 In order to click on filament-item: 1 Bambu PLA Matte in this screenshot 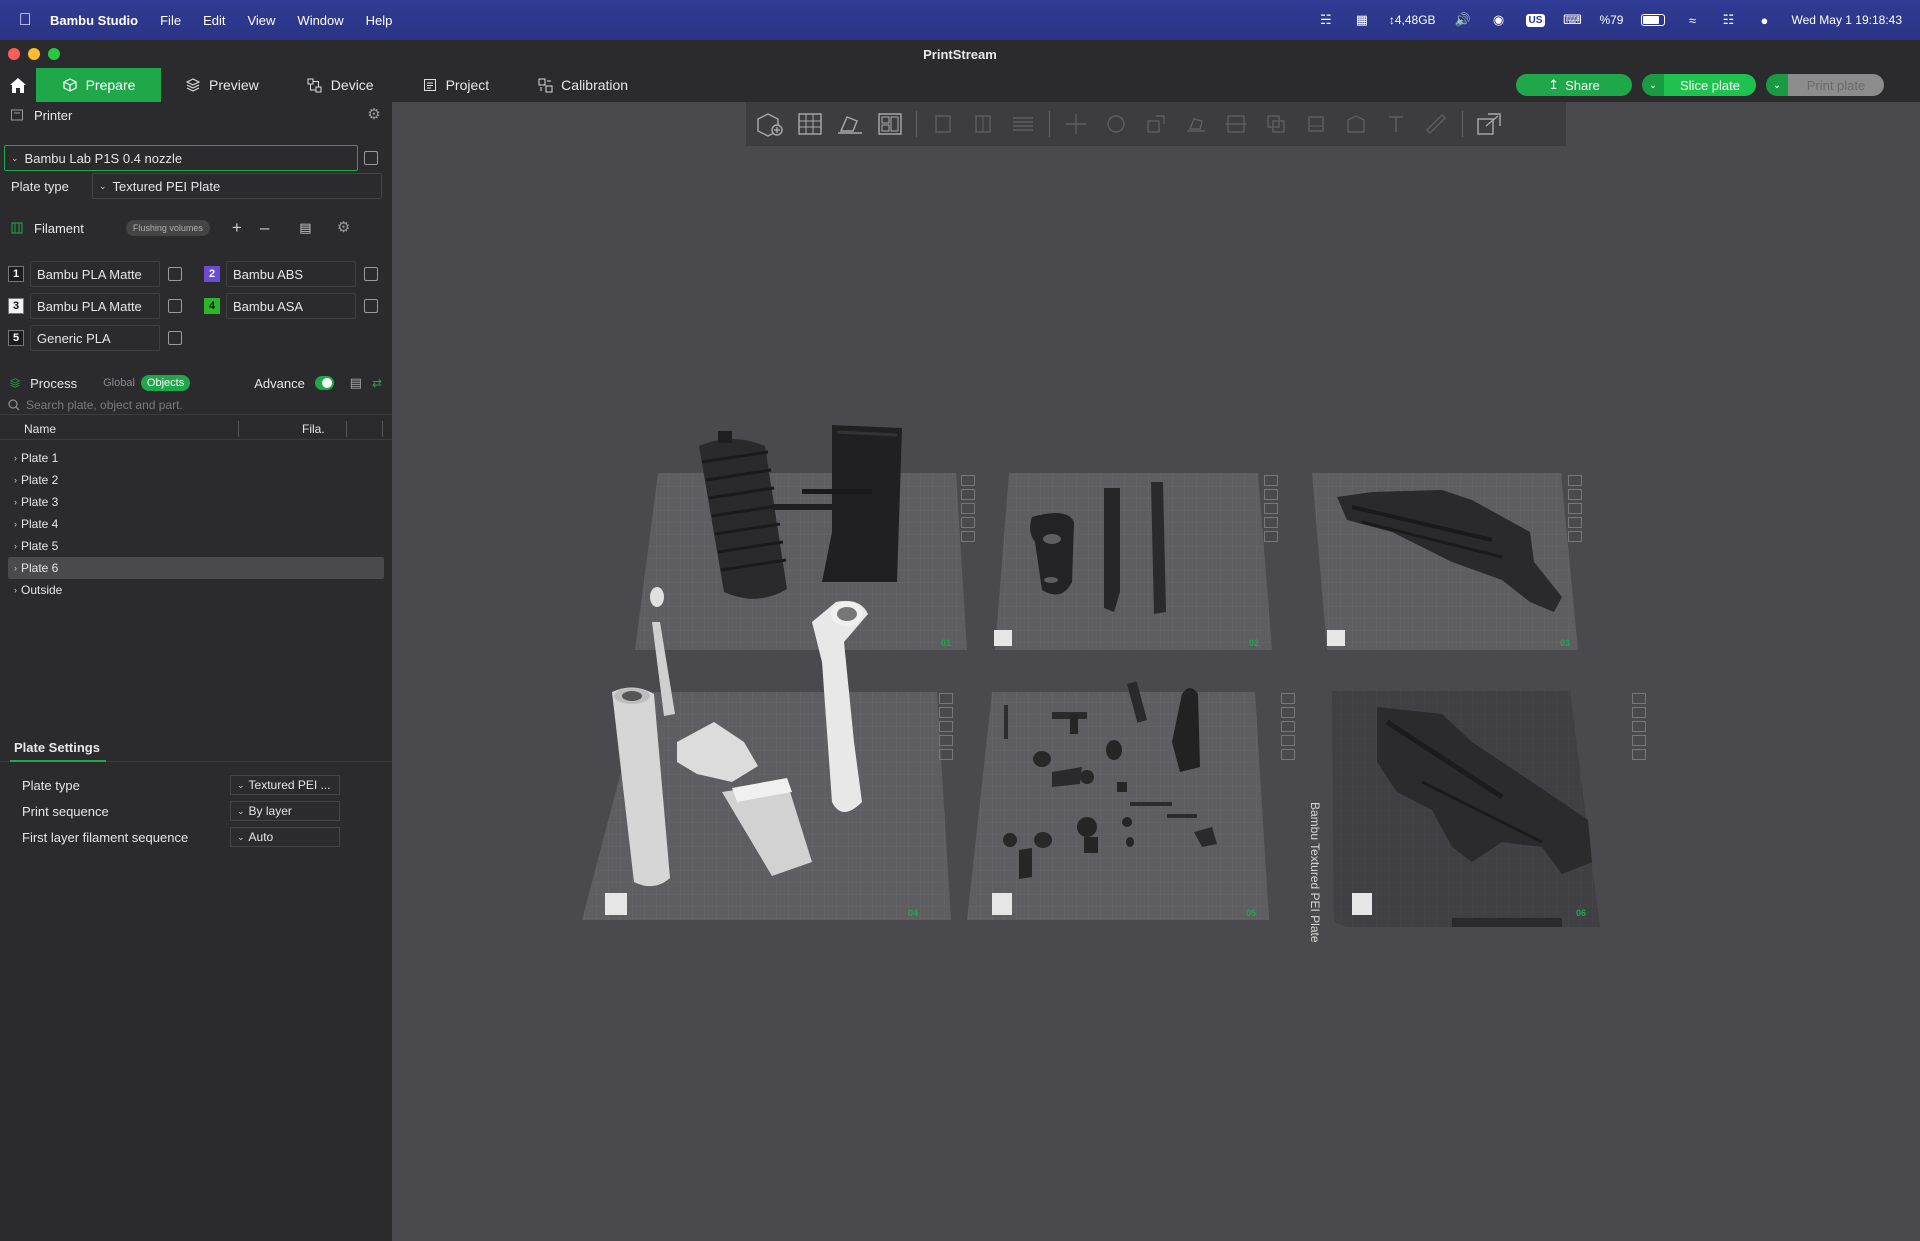, I will do `click(95, 274)`.